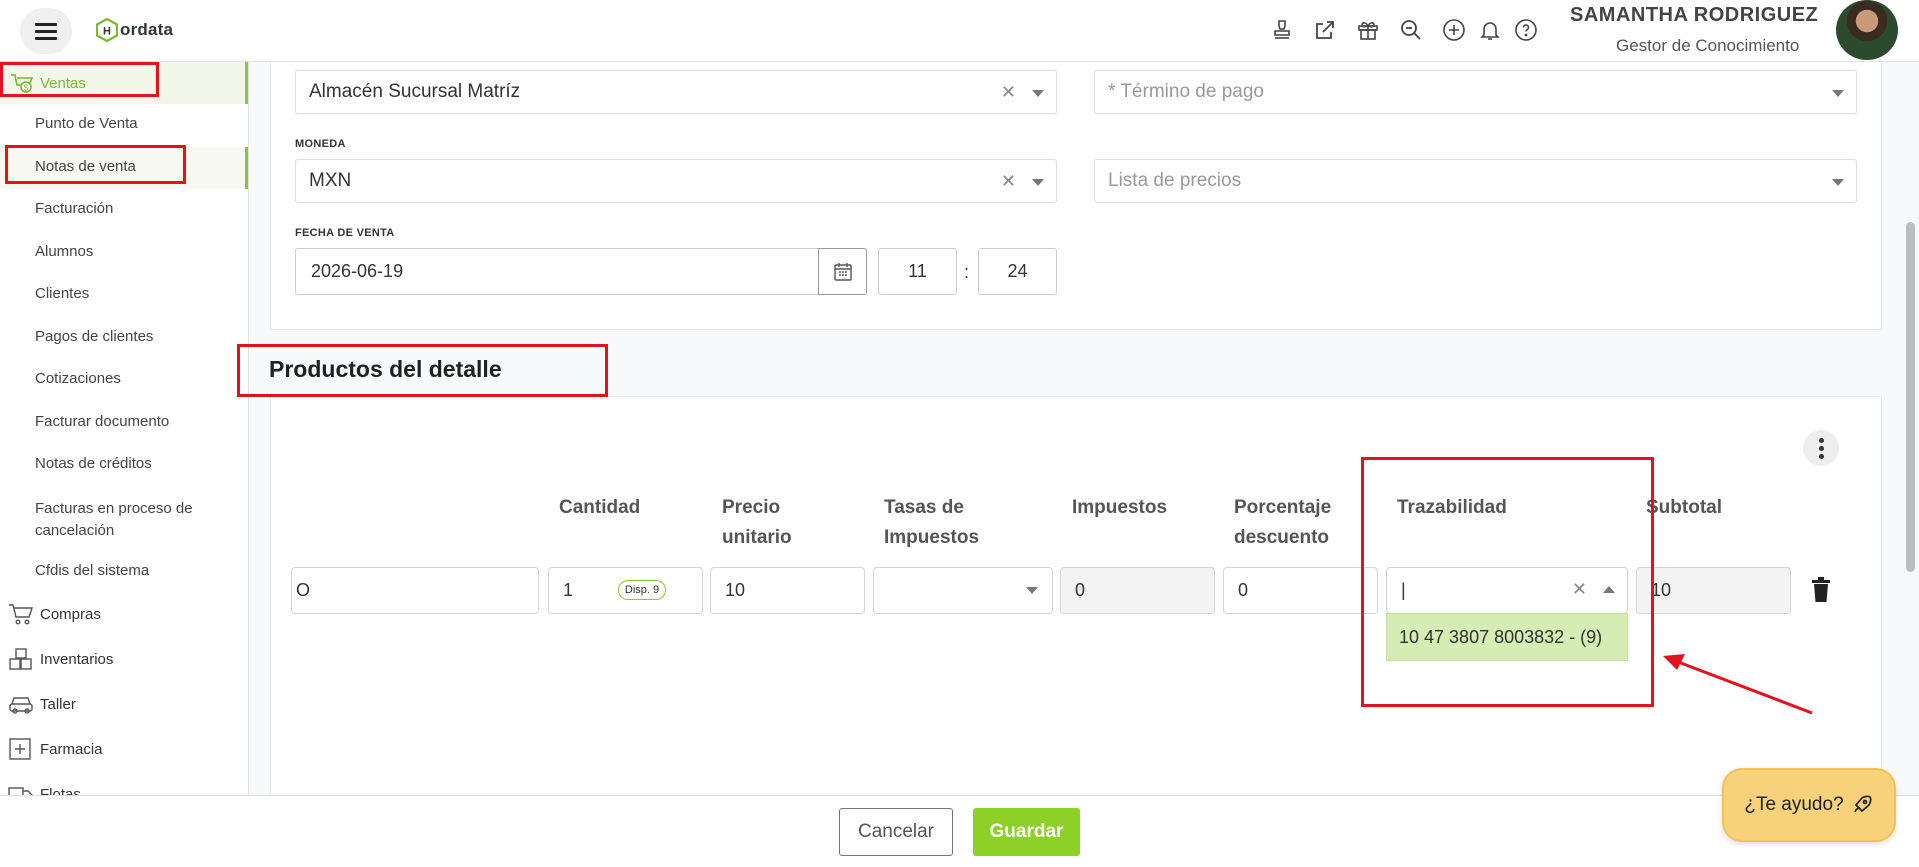 This screenshot has width=1919, height=867. Describe the element at coordinates (1862, 804) in the screenshot. I see `rocket-icon` at that location.